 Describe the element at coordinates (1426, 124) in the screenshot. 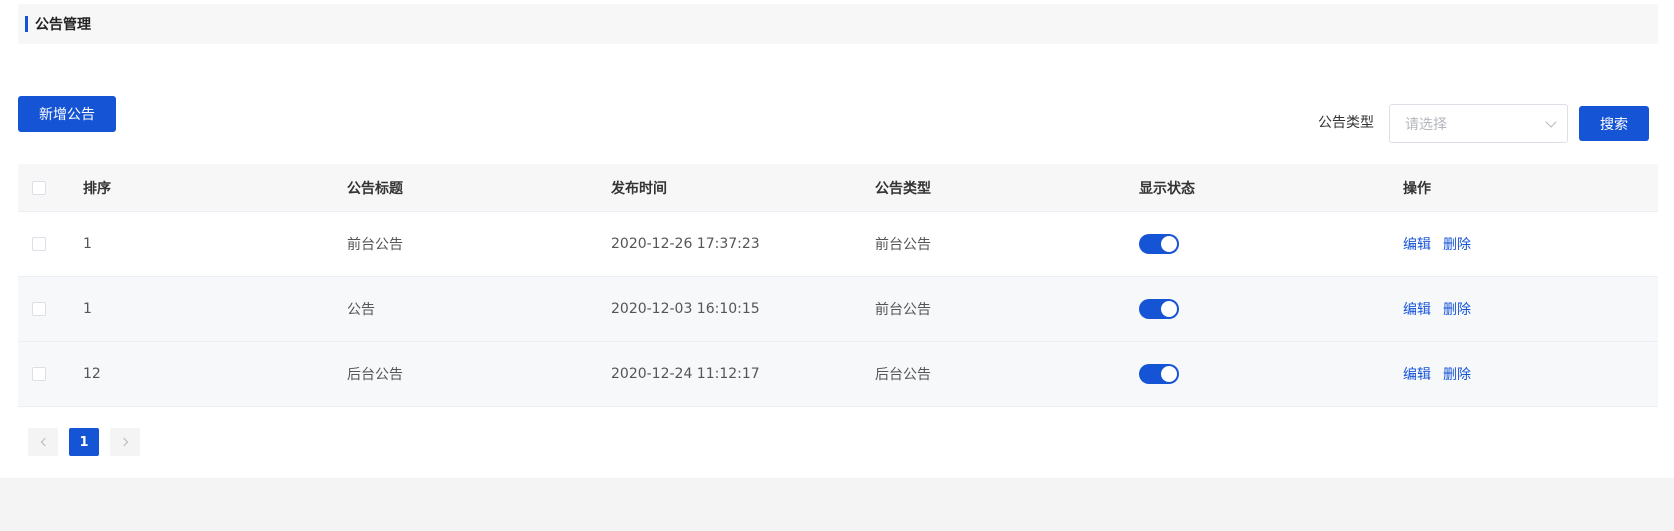

I see `select-placeholder: 请选择` at that location.